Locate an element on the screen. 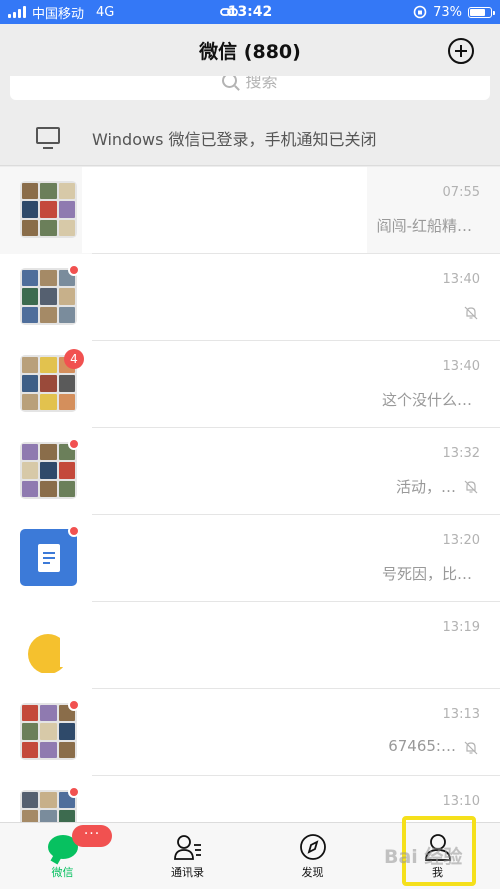  battery-level is located at coordinates (477, 12).